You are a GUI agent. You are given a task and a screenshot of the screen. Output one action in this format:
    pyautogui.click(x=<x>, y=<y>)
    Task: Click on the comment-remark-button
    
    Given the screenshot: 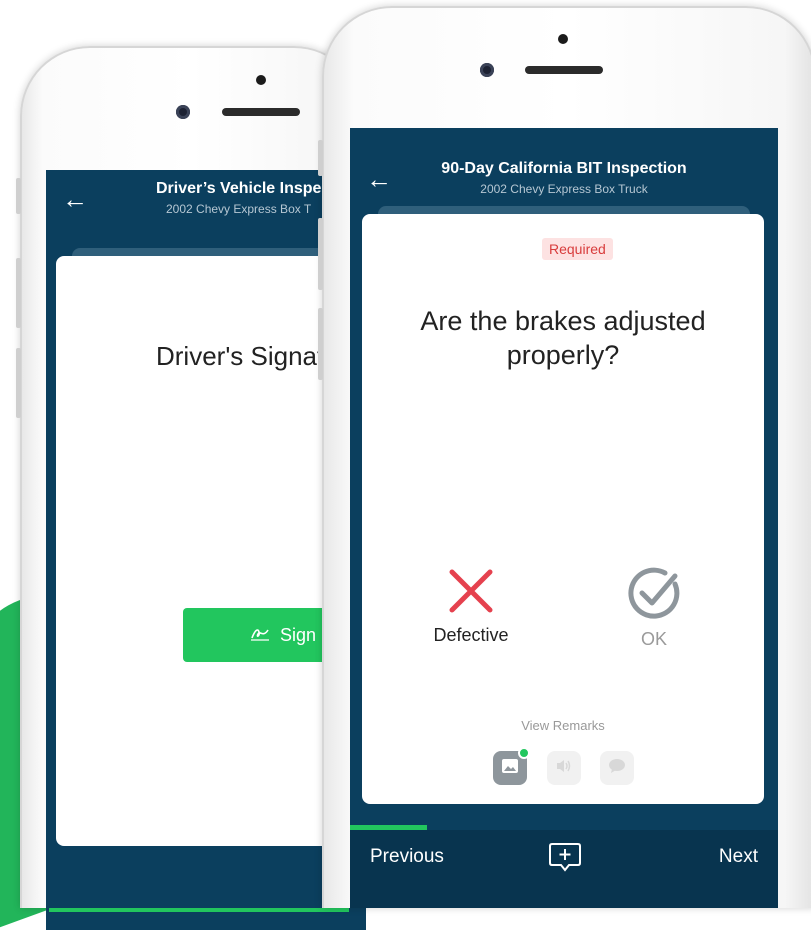 What is the action you would take?
    pyautogui.click(x=617, y=768)
    